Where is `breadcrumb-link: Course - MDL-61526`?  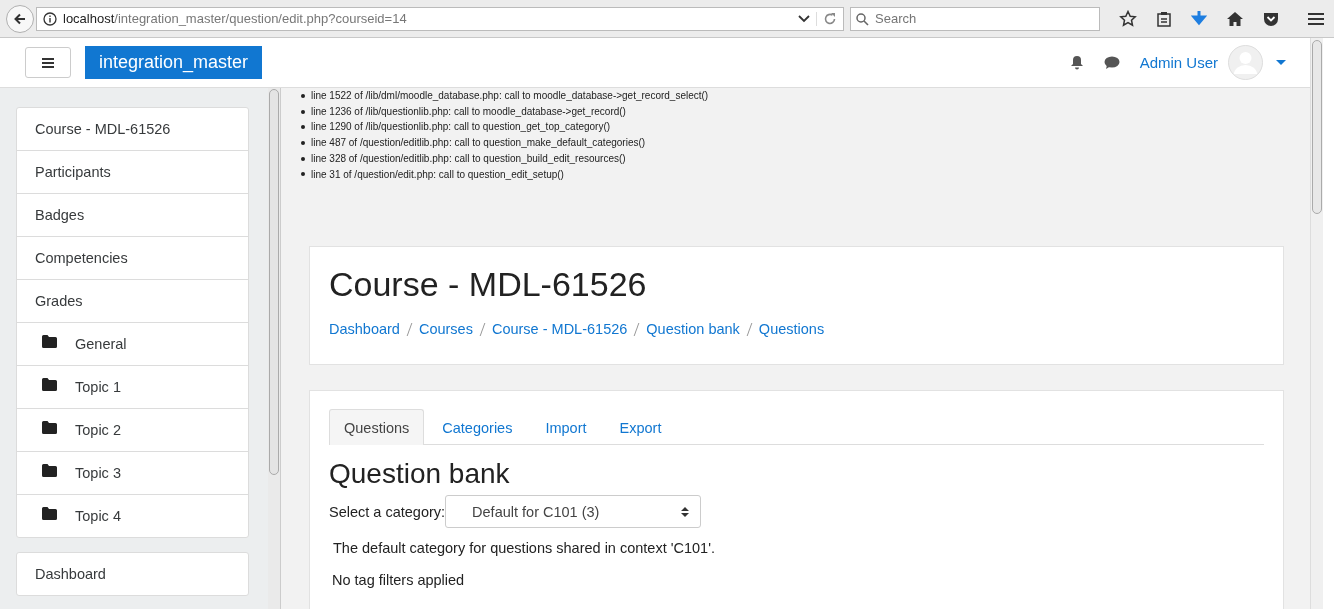 breadcrumb-link: Course - MDL-61526 is located at coordinates (559, 329).